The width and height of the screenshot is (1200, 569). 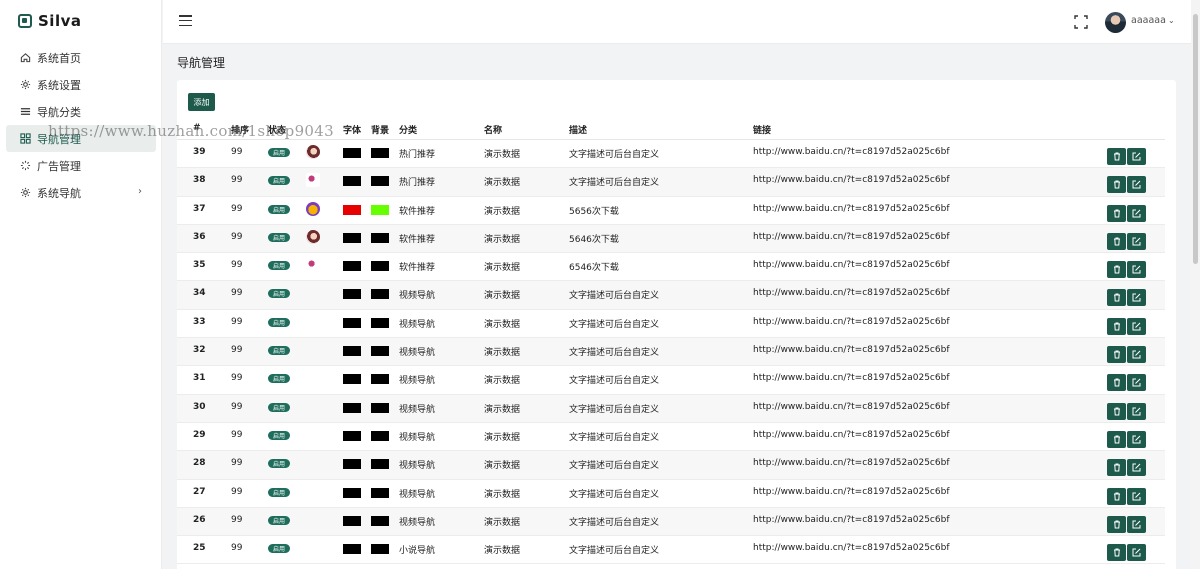 I want to click on row-id: 33, so click(x=199, y=321).